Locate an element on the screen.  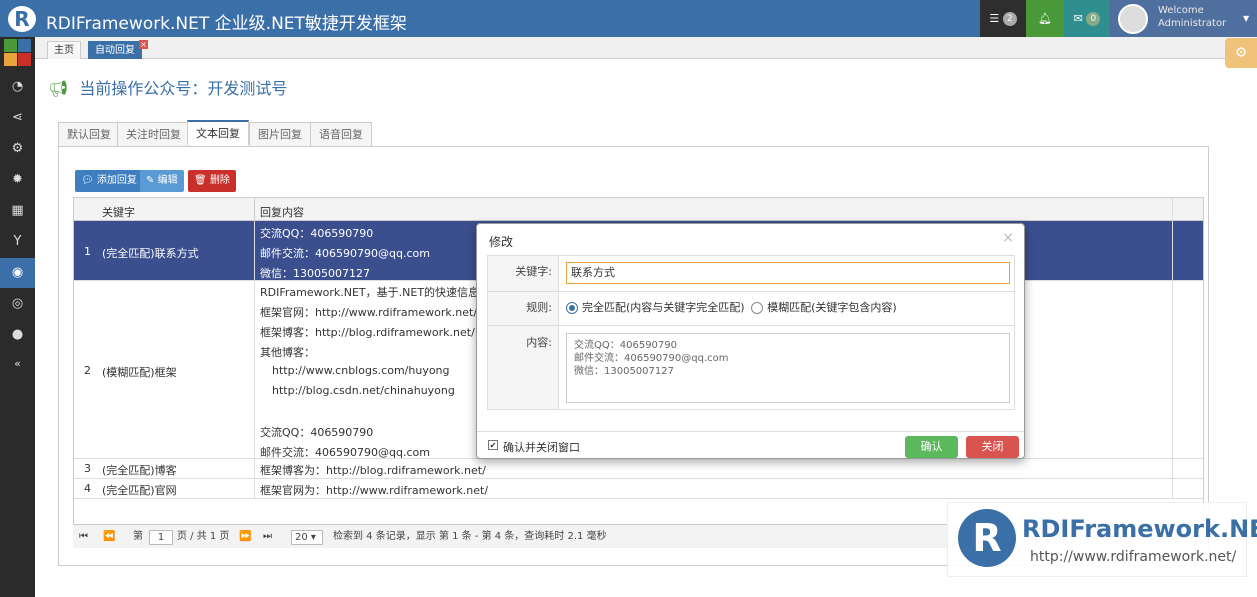
rule-exact-radio is located at coordinates (572, 308).